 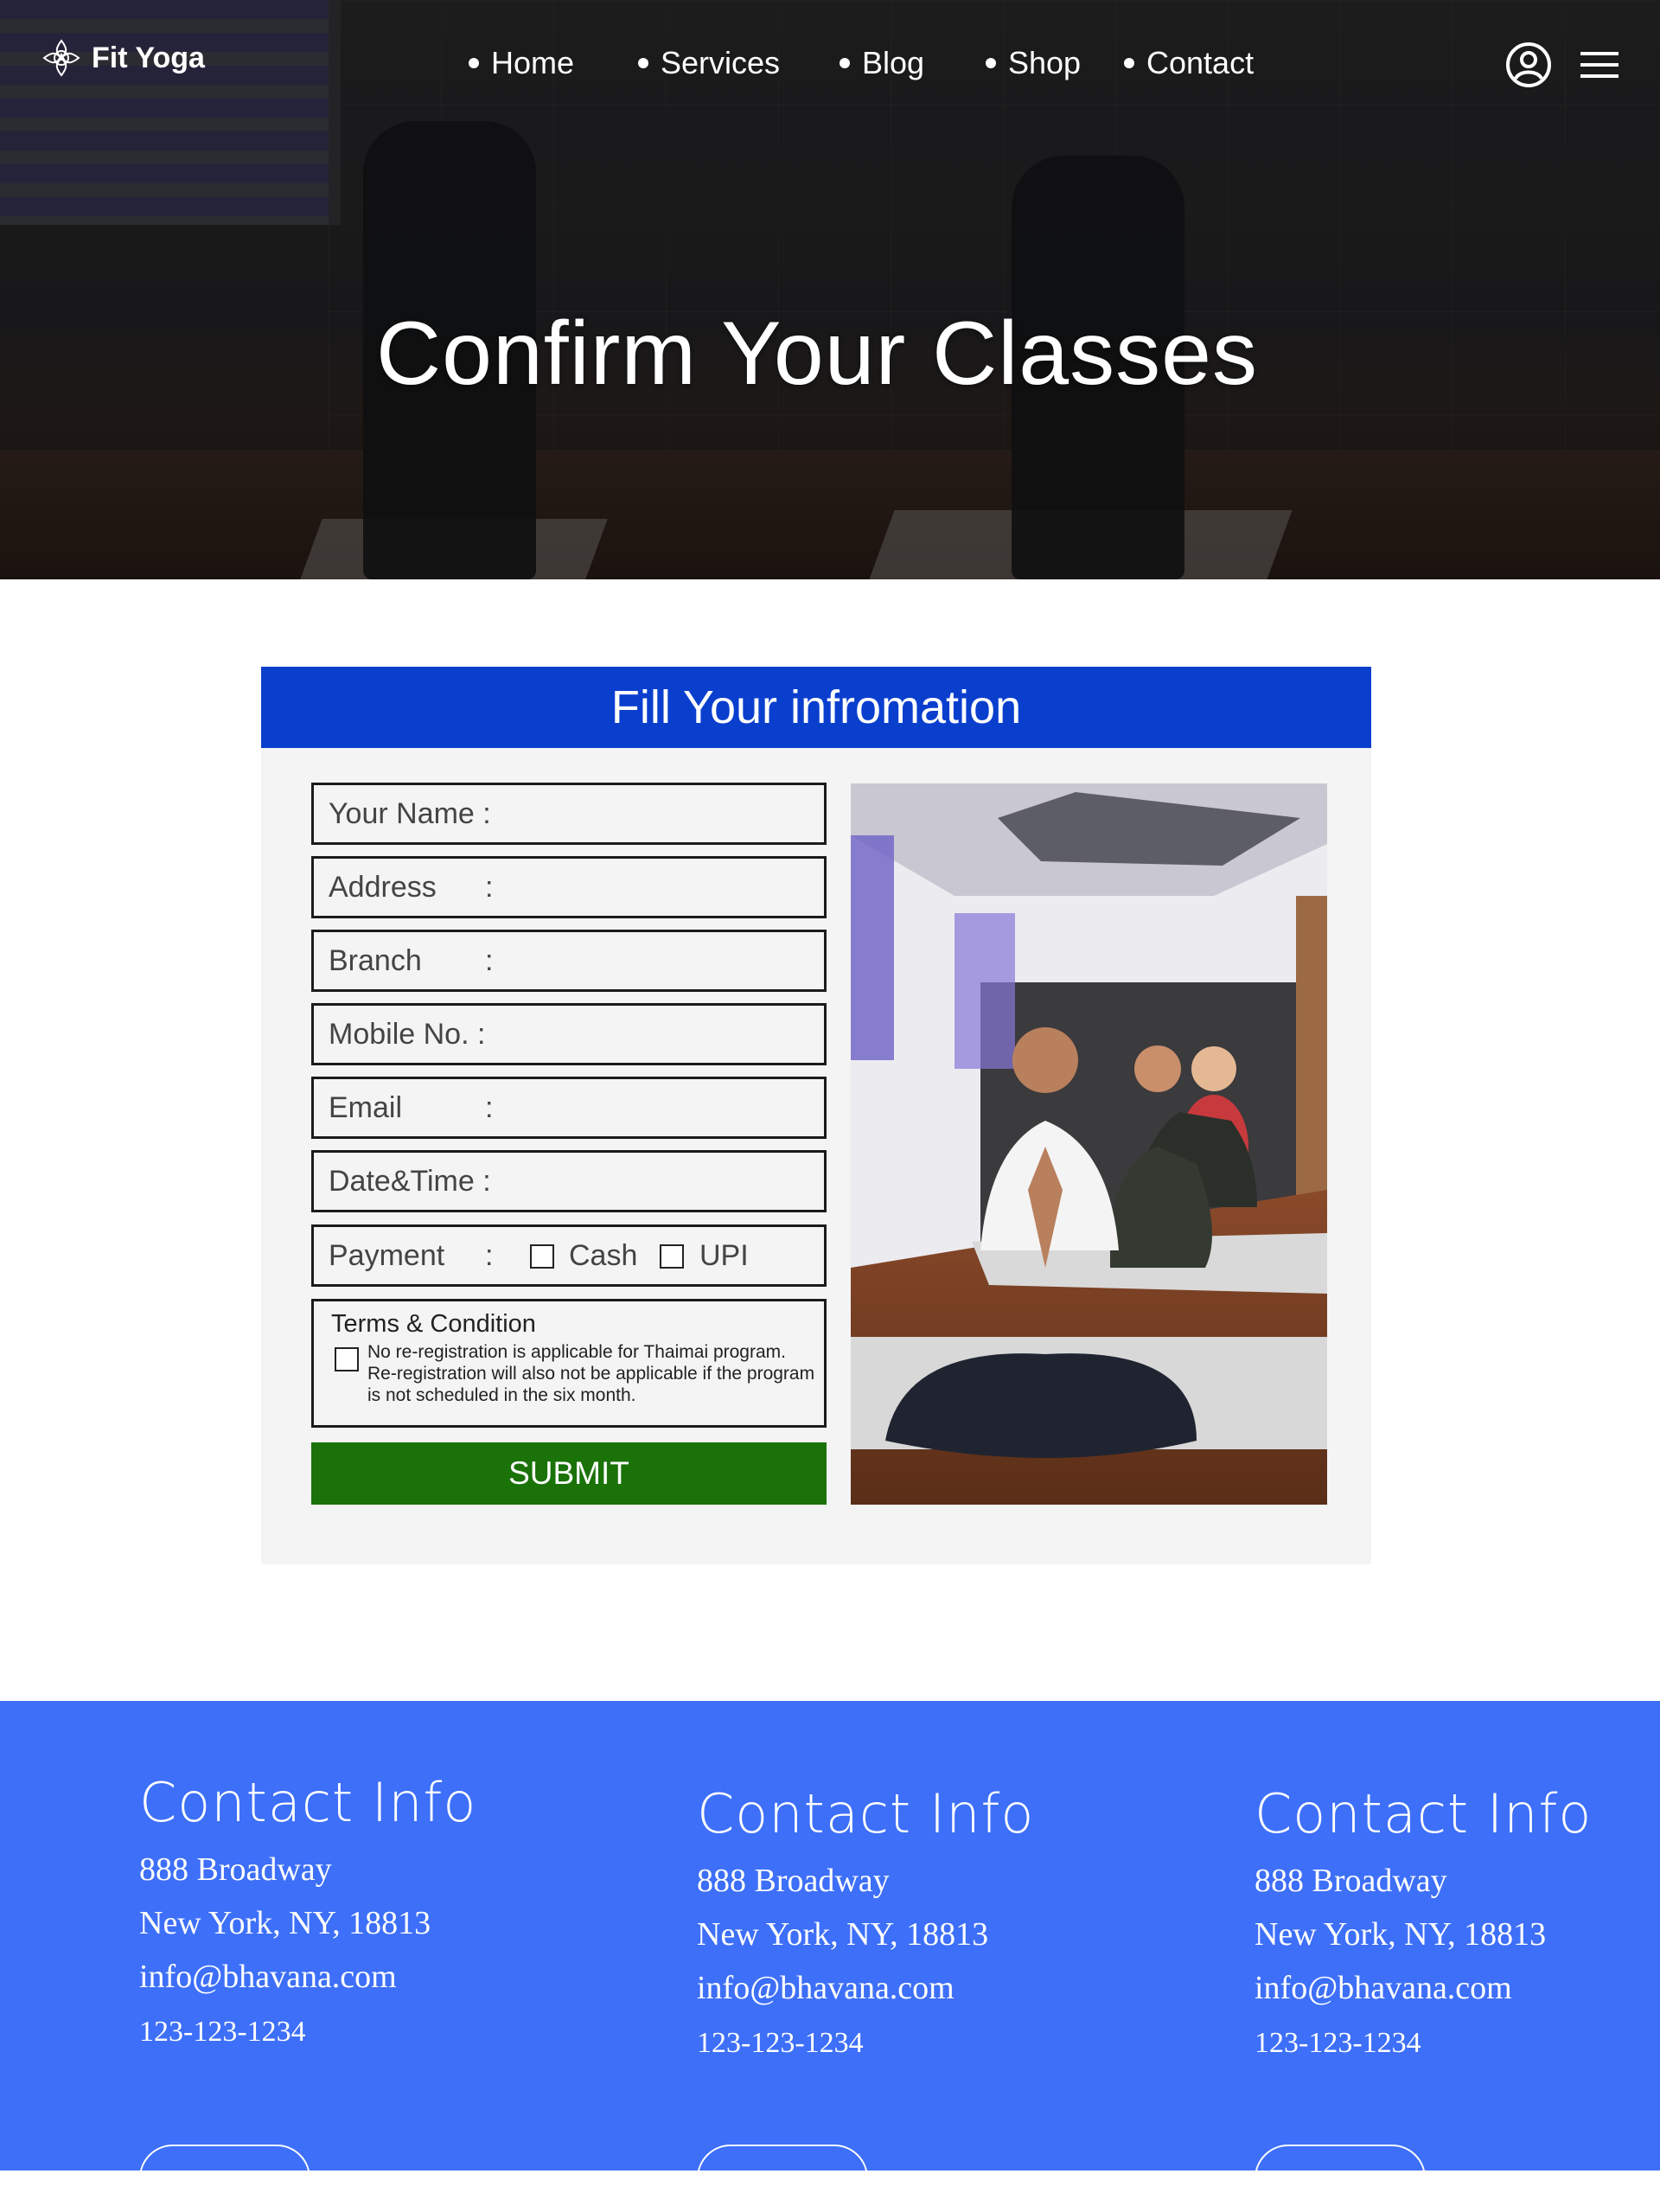 What do you see at coordinates (375, 960) in the screenshot?
I see `field-label: Branch` at bounding box center [375, 960].